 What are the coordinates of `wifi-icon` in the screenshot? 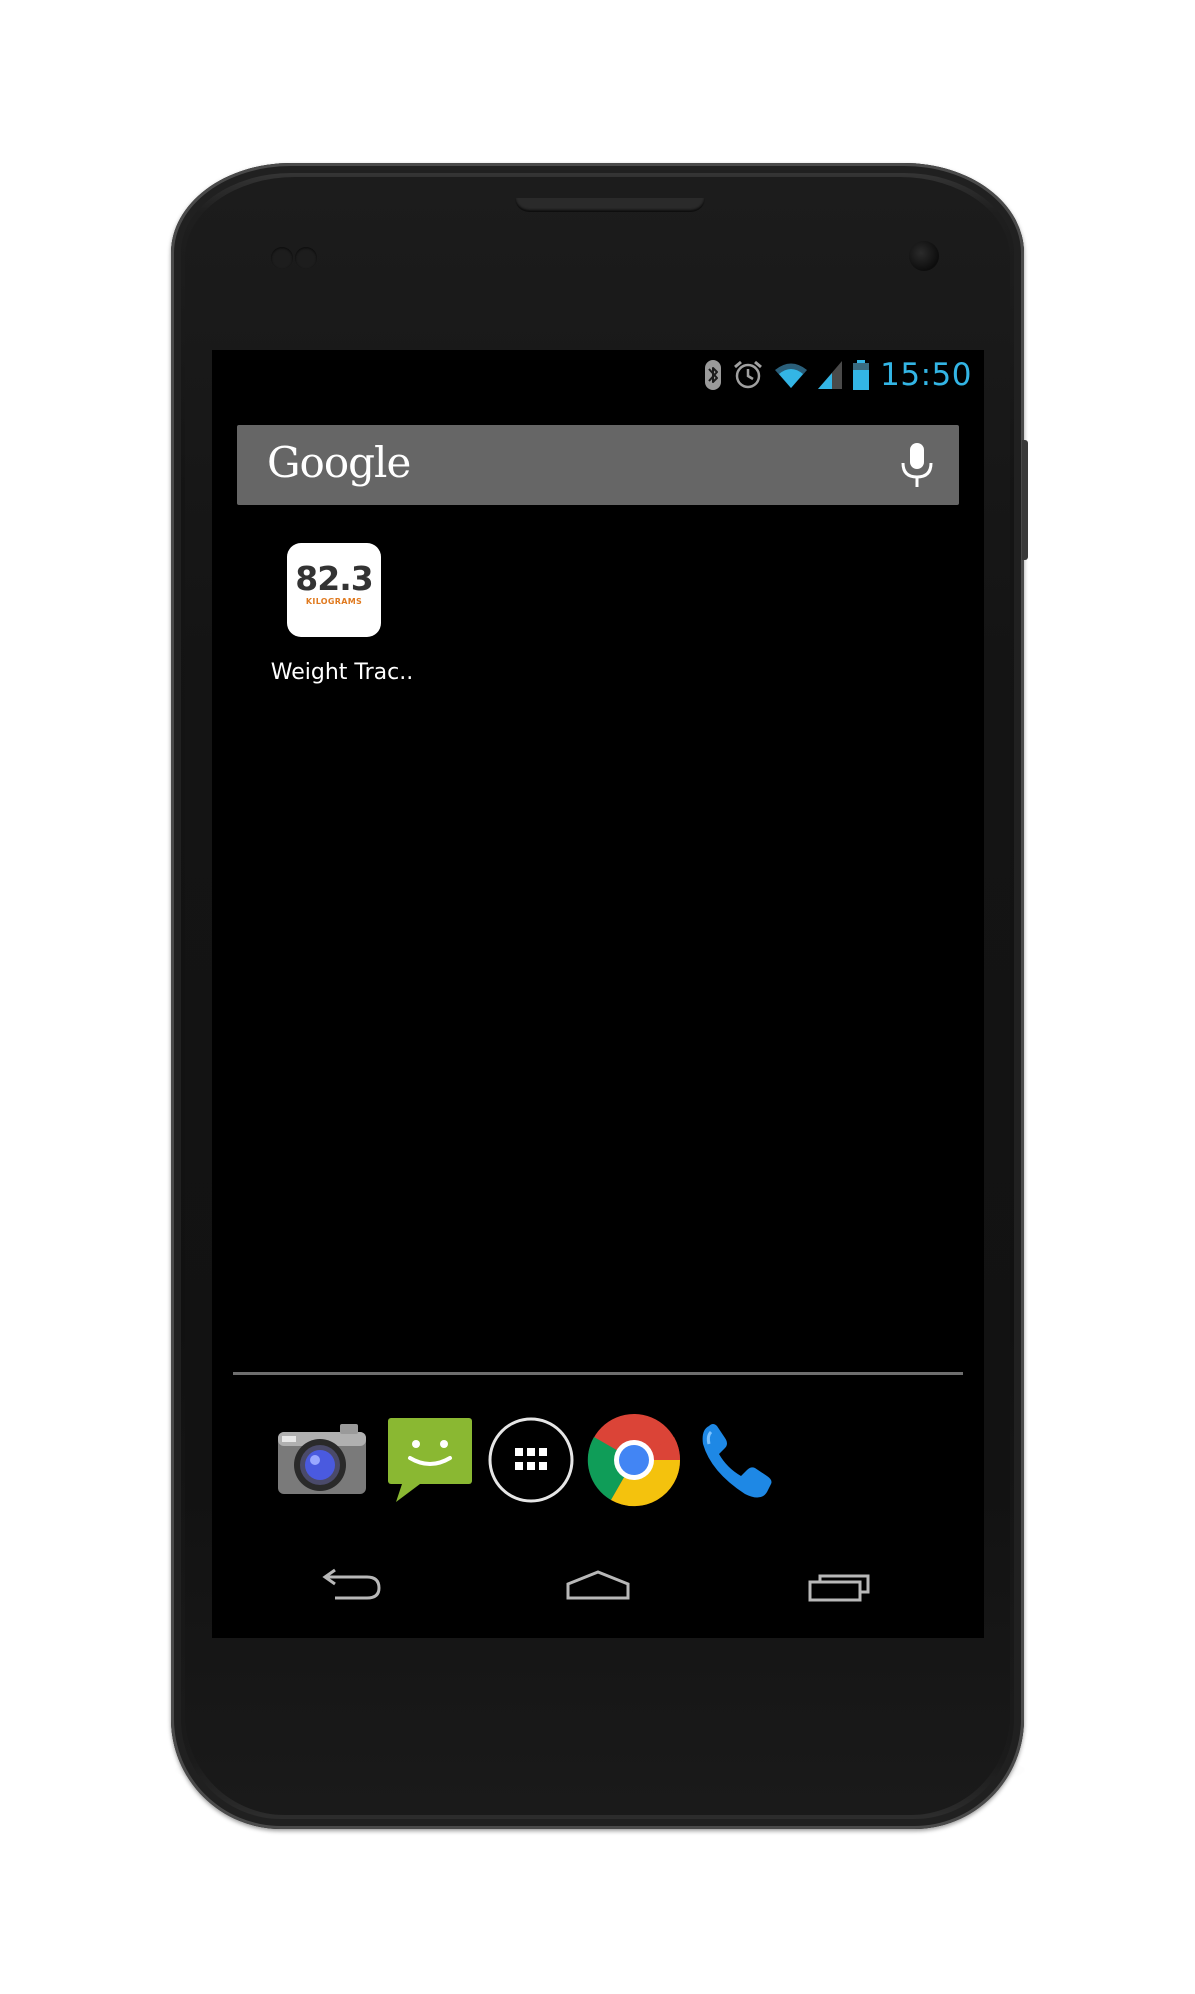 It's located at (791, 375).